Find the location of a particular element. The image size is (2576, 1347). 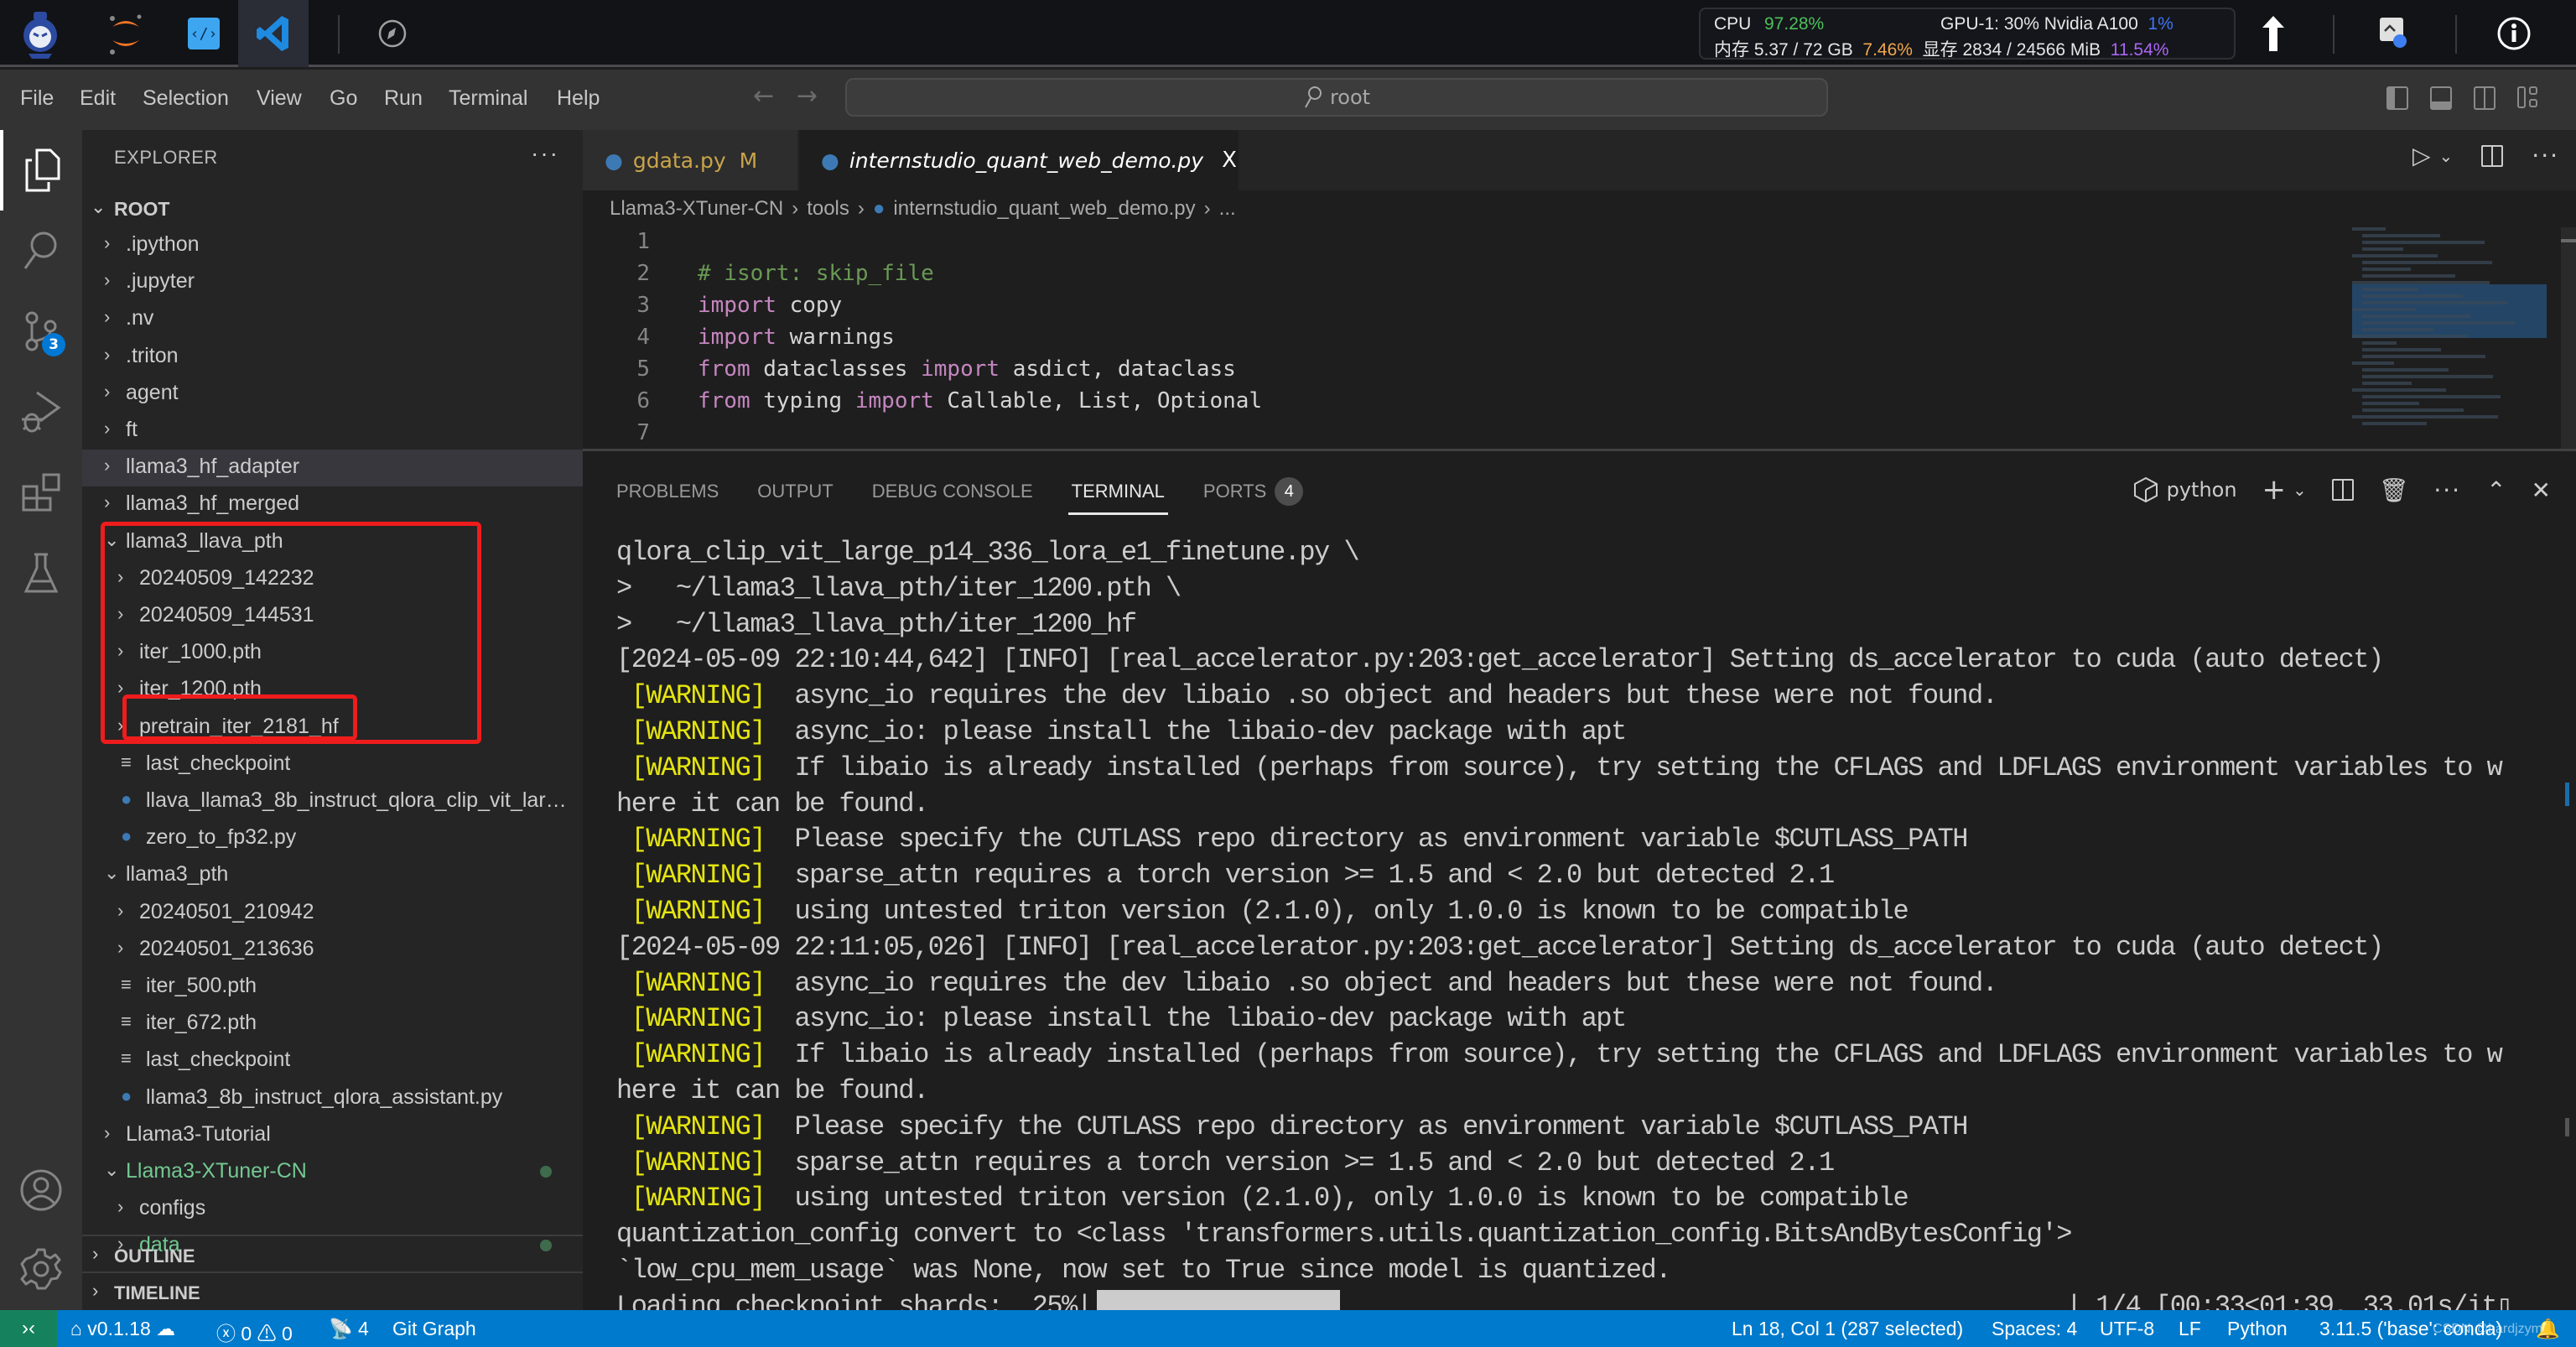

toggle-panel-icon is located at coordinates (2441, 98).